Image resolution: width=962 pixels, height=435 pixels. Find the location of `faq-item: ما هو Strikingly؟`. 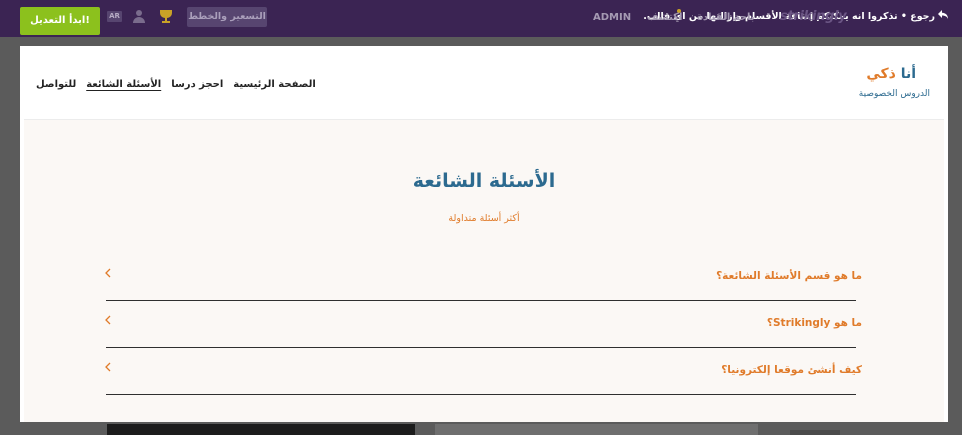

faq-item: ما هو Strikingly؟ is located at coordinates (483, 324).